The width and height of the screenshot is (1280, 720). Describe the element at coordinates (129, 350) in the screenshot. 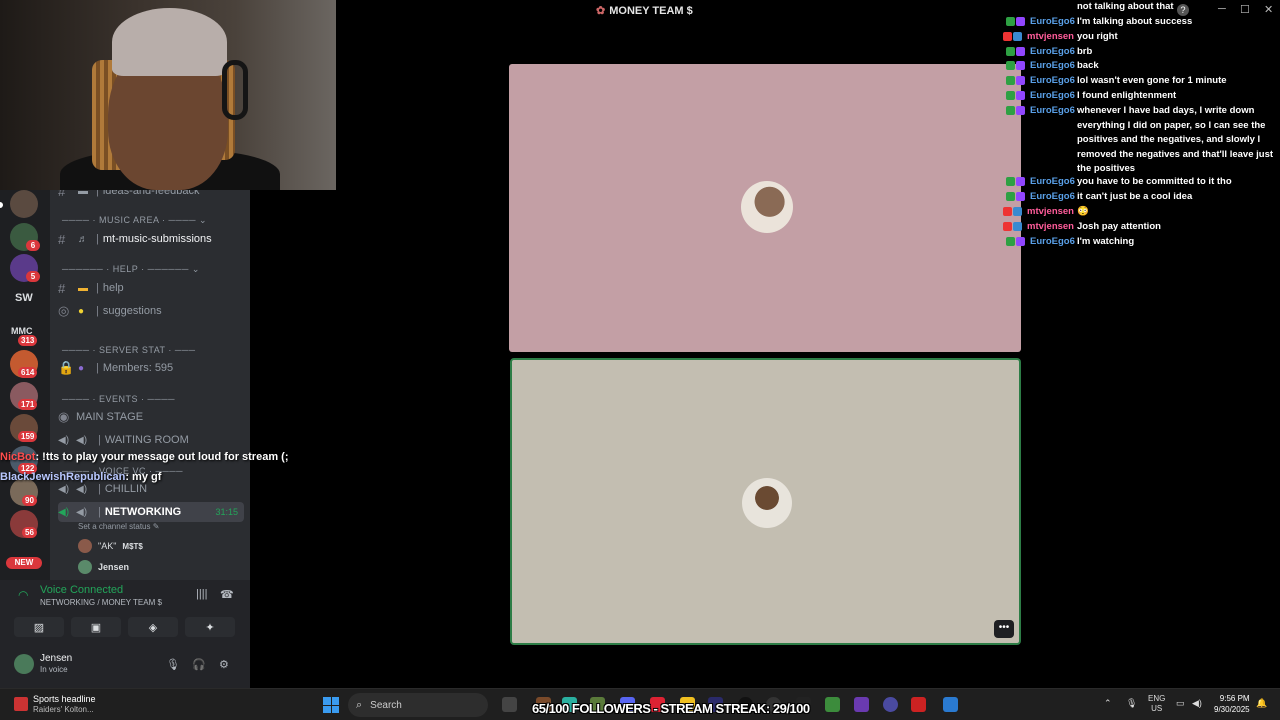

I see `category-server-stat: ──── · SERVER STAT · ───` at that location.